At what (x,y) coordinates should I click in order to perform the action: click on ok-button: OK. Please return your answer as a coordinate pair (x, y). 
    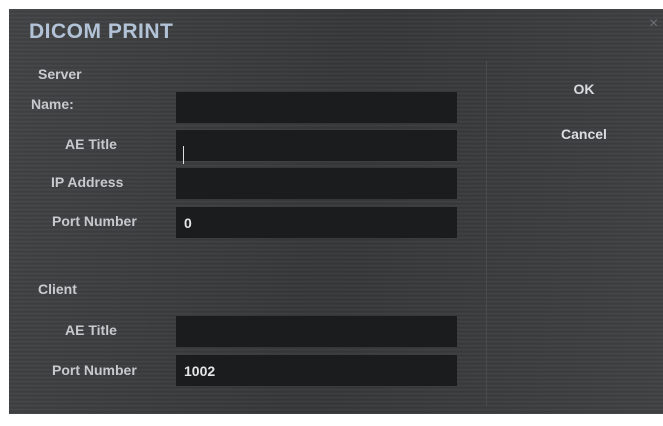
    Looking at the image, I should click on (584, 88).